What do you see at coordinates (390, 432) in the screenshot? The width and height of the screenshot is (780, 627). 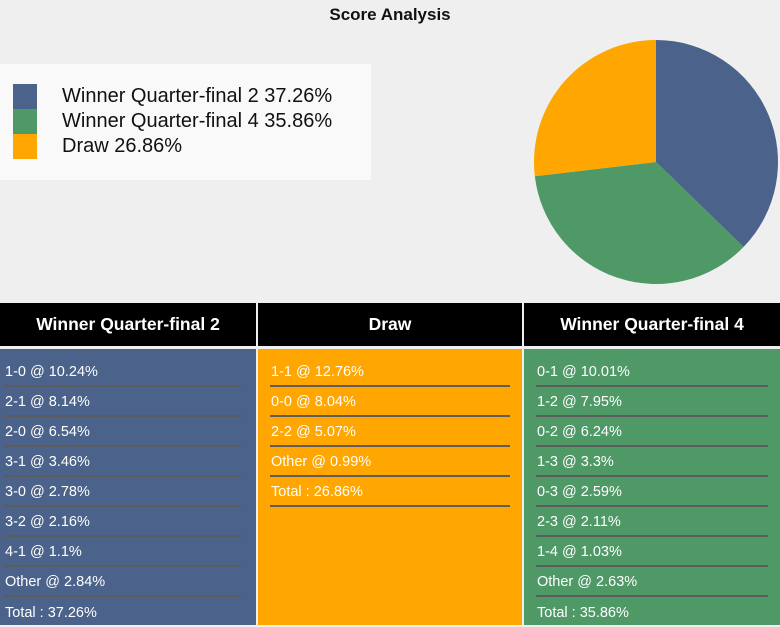 I see `score-row: 2-2 @ 5.07%` at bounding box center [390, 432].